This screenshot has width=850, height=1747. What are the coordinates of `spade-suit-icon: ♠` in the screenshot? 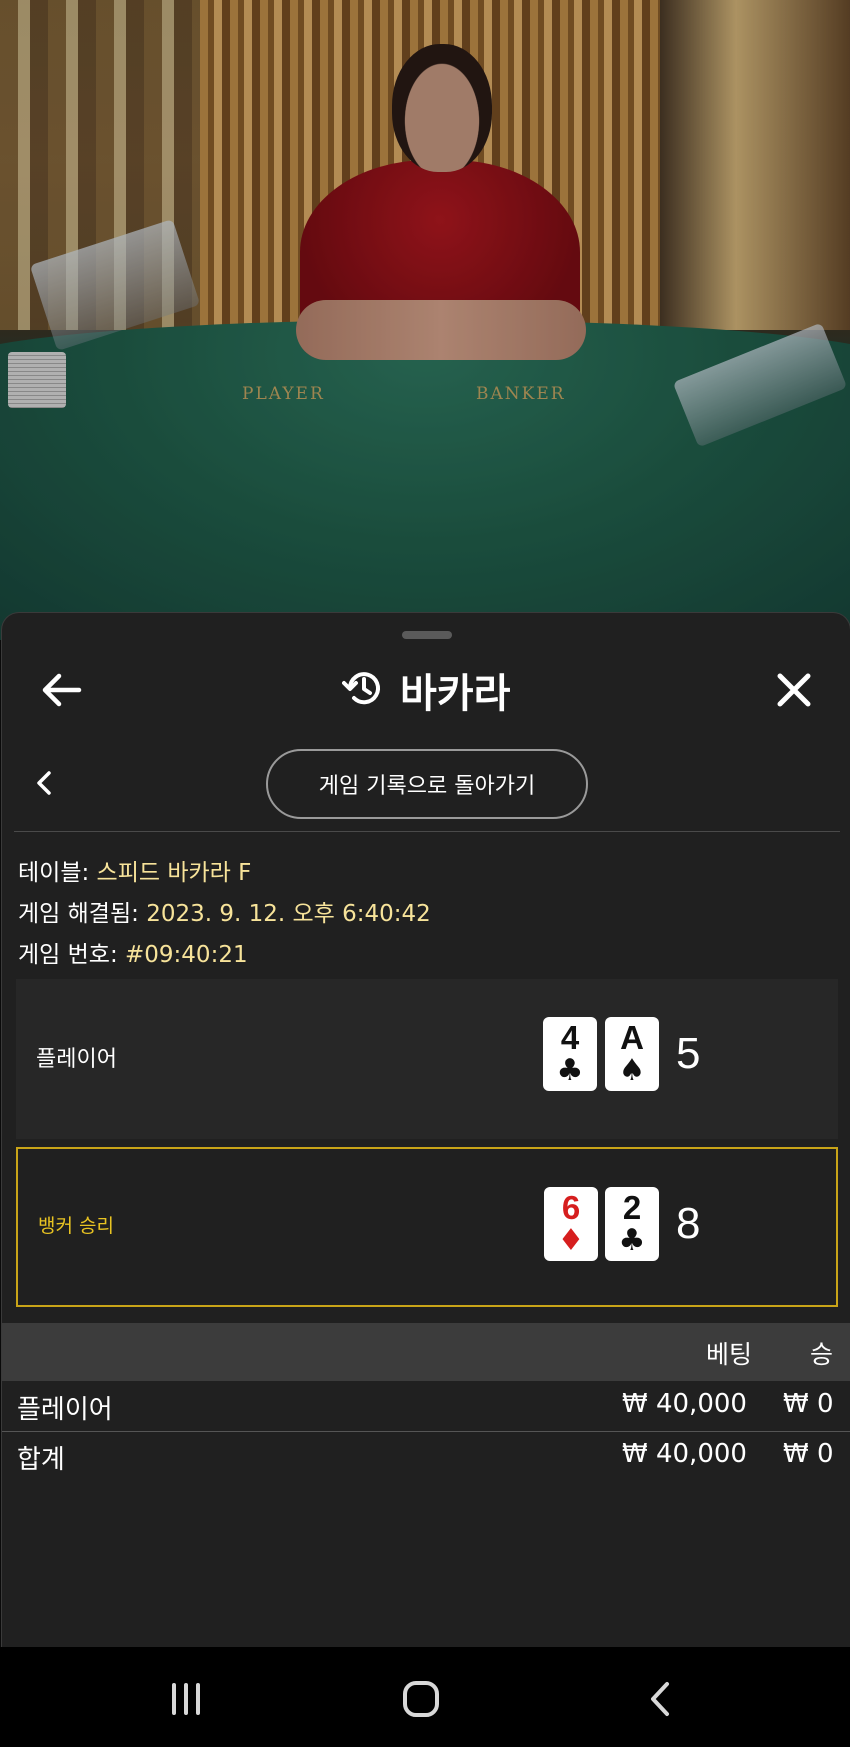 It's located at (632, 1070).